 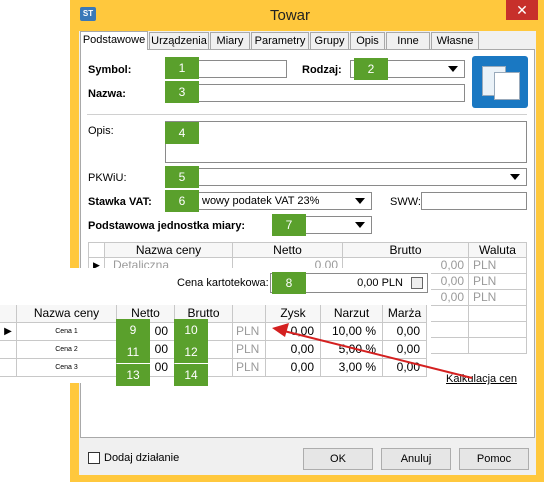 I want to click on annotation-arrow, so click(x=372, y=351).